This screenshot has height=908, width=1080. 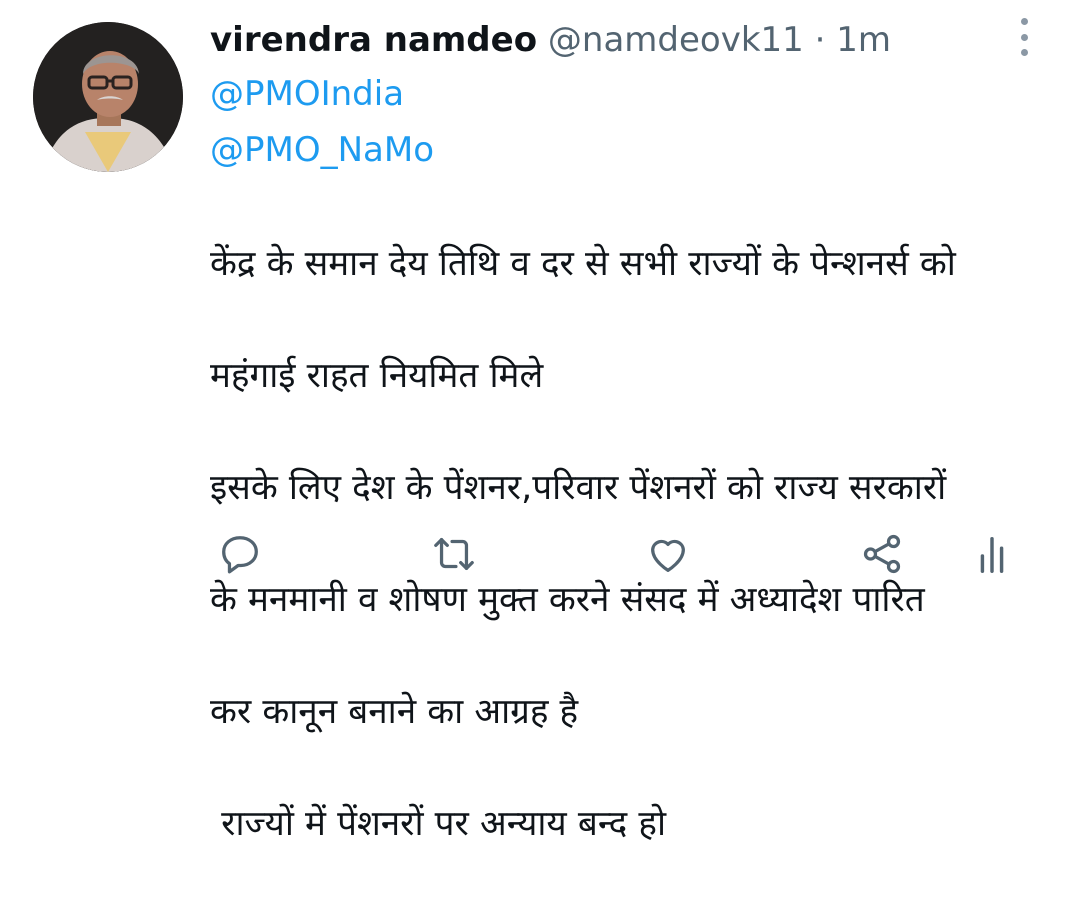 I want to click on avatar-image, so click(x=108, y=97).